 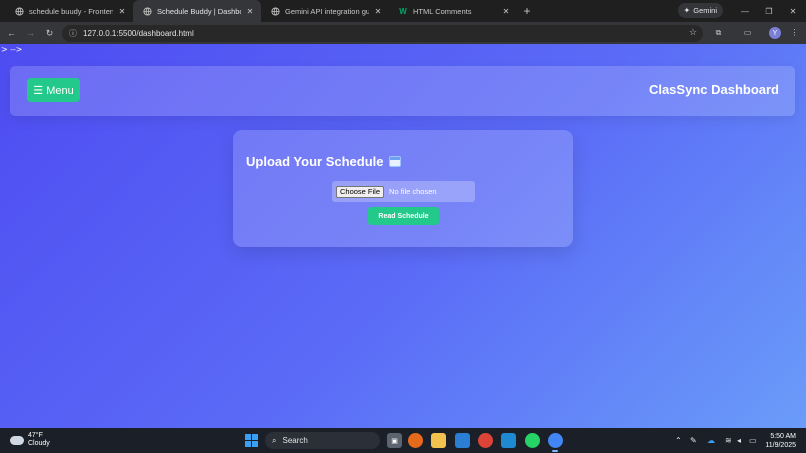 What do you see at coordinates (555, 451) in the screenshot?
I see `active-app-indicator` at bounding box center [555, 451].